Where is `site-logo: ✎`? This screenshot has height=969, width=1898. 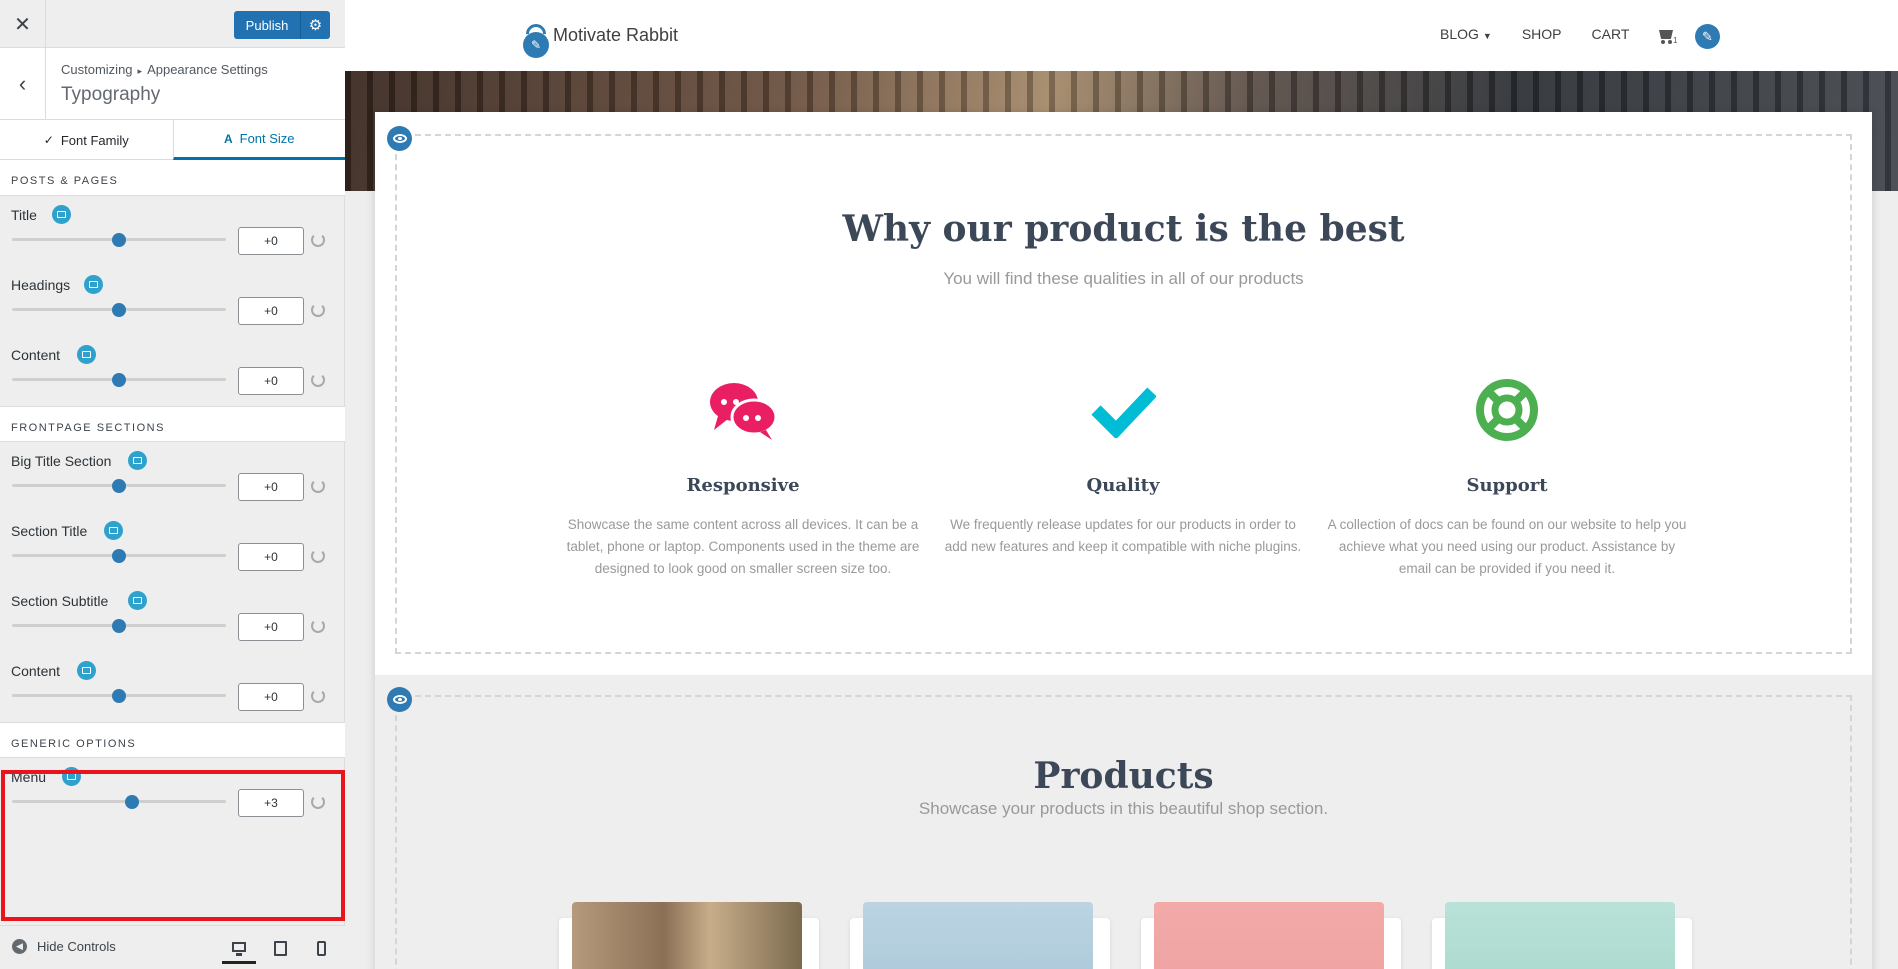 site-logo: ✎ is located at coordinates (536, 38).